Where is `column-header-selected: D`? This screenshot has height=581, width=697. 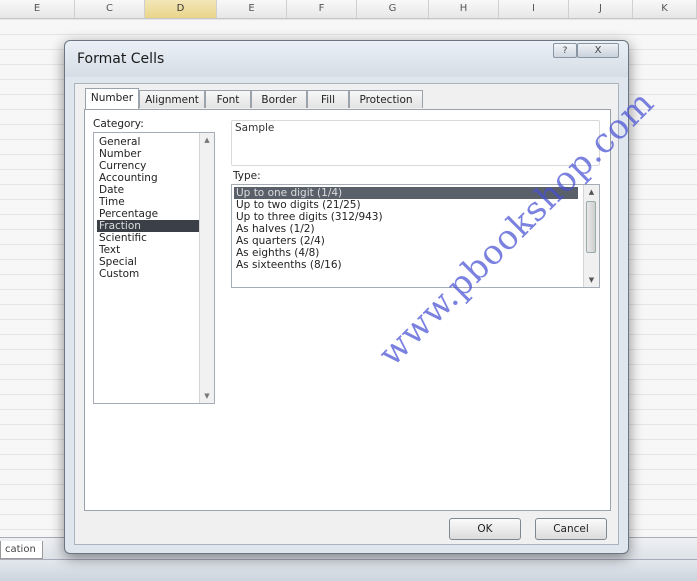
column-header-selected: D is located at coordinates (181, 9).